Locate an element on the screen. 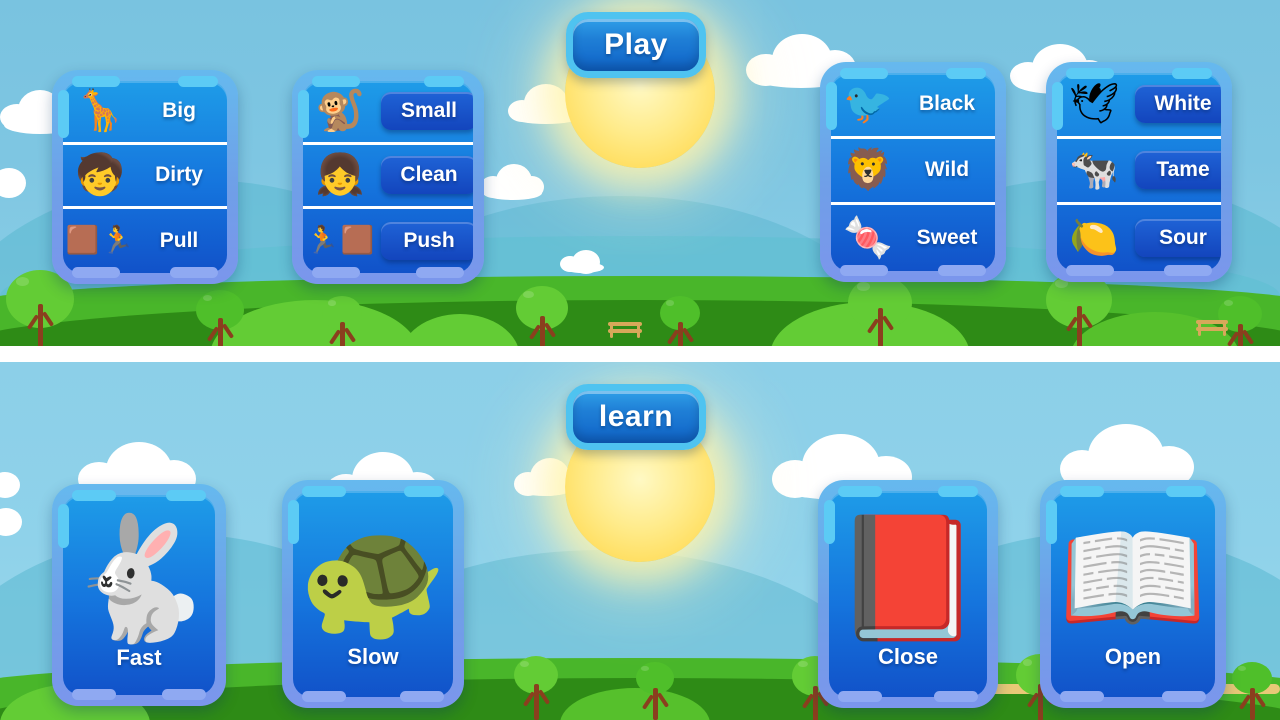 This screenshot has width=1280, height=720. open-book-icon: 📖 is located at coordinates (1133, 578).